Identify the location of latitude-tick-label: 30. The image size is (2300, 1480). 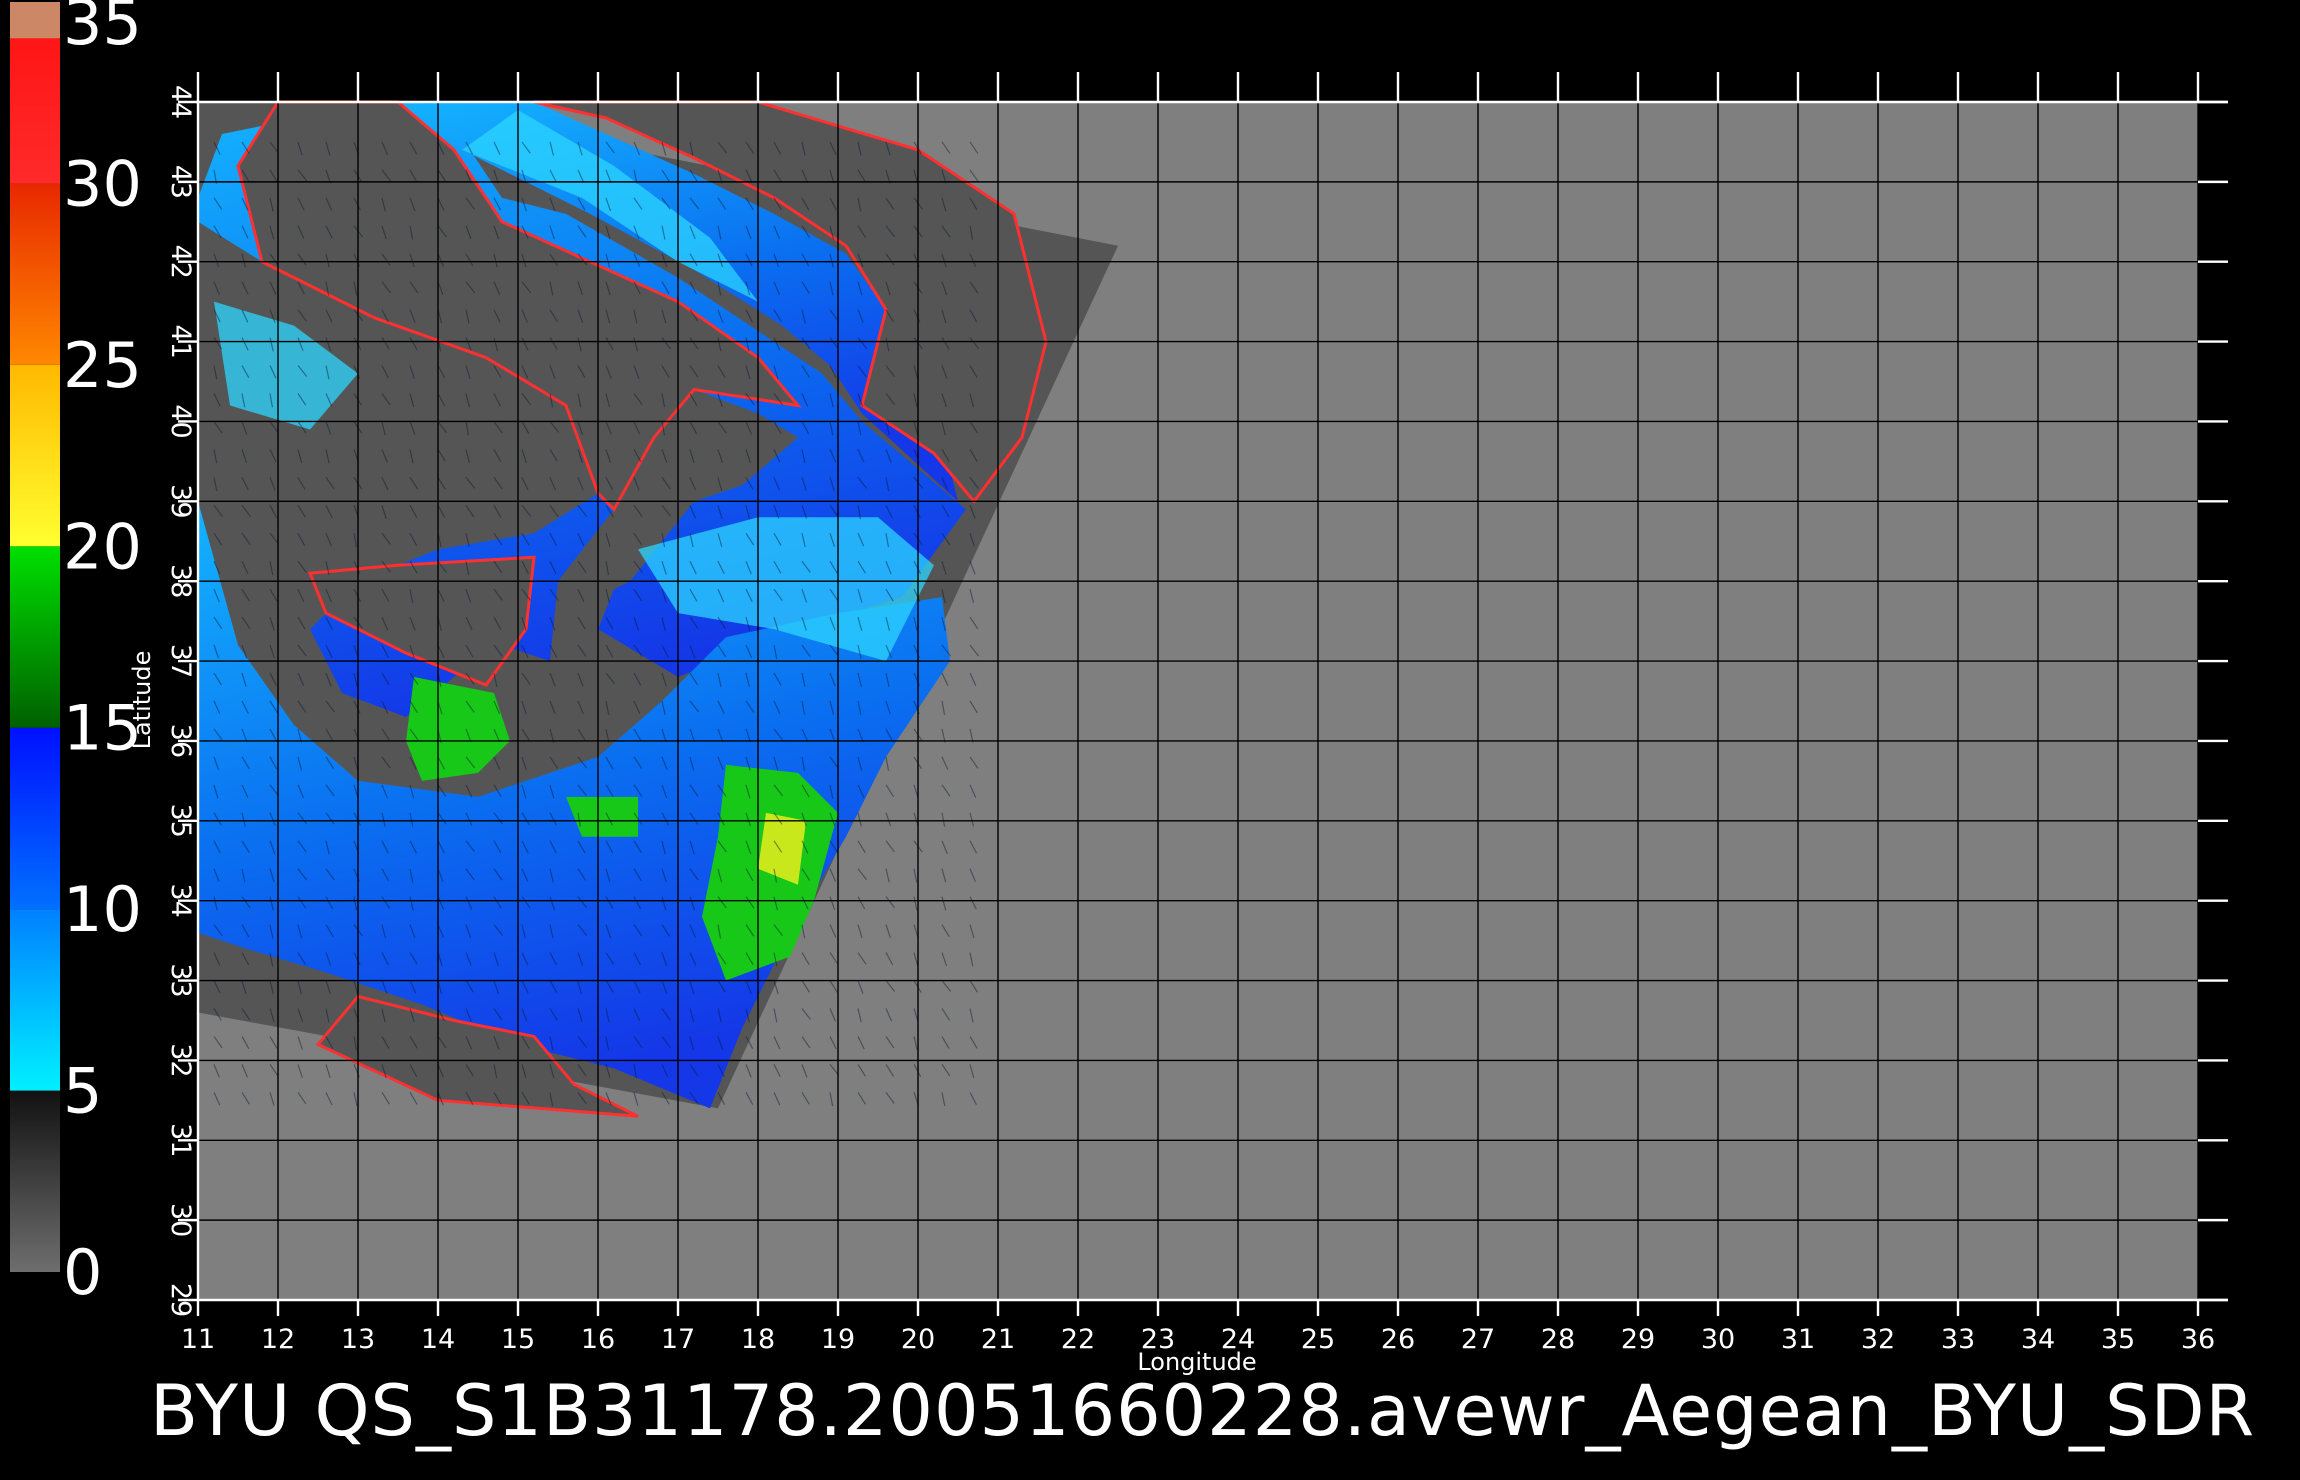
(180, 1220).